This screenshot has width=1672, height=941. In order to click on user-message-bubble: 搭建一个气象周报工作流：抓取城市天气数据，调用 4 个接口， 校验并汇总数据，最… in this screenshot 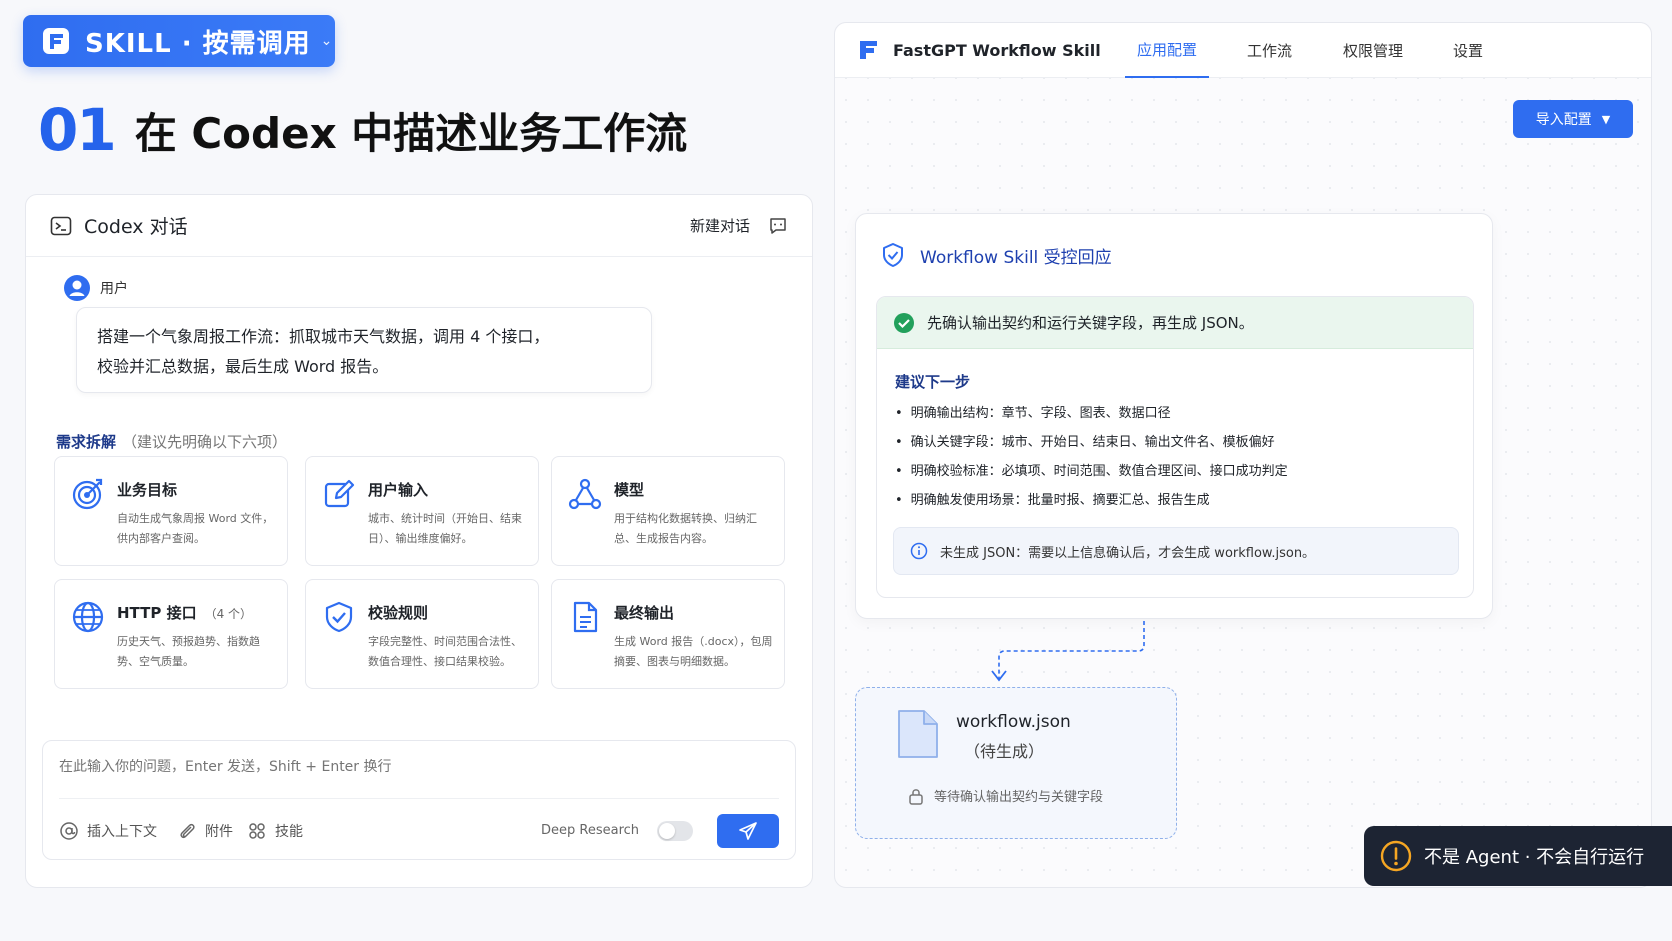, I will do `click(364, 350)`.